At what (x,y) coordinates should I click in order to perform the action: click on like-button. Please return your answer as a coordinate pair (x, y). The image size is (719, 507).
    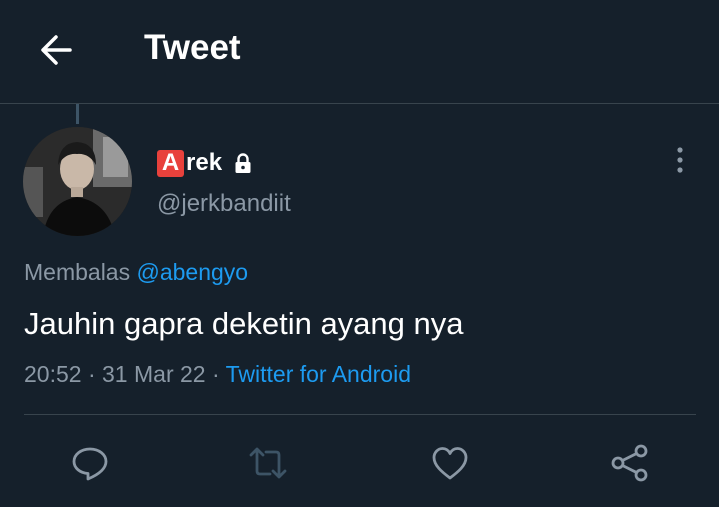
    Looking at the image, I should click on (450, 463).